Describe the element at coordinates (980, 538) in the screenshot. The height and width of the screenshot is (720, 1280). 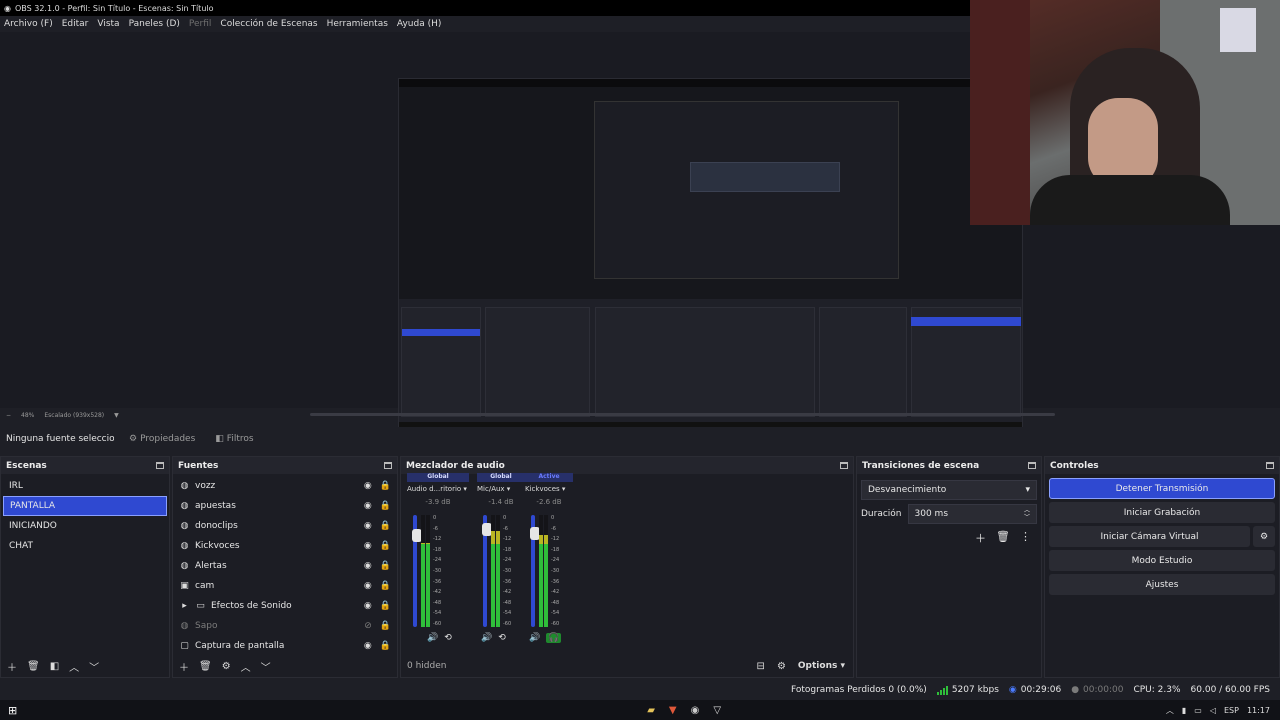
I see `add-transition-button: ＋` at that location.